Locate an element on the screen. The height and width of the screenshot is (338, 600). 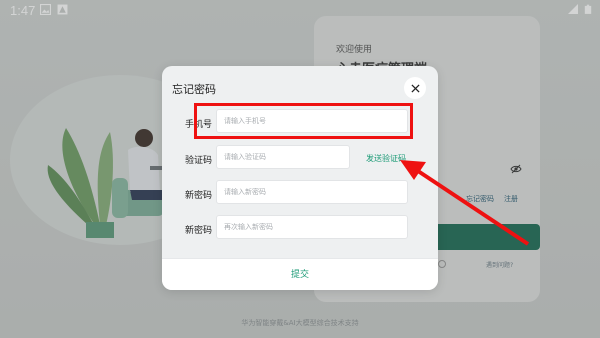
close-button is located at coordinates (415, 88).